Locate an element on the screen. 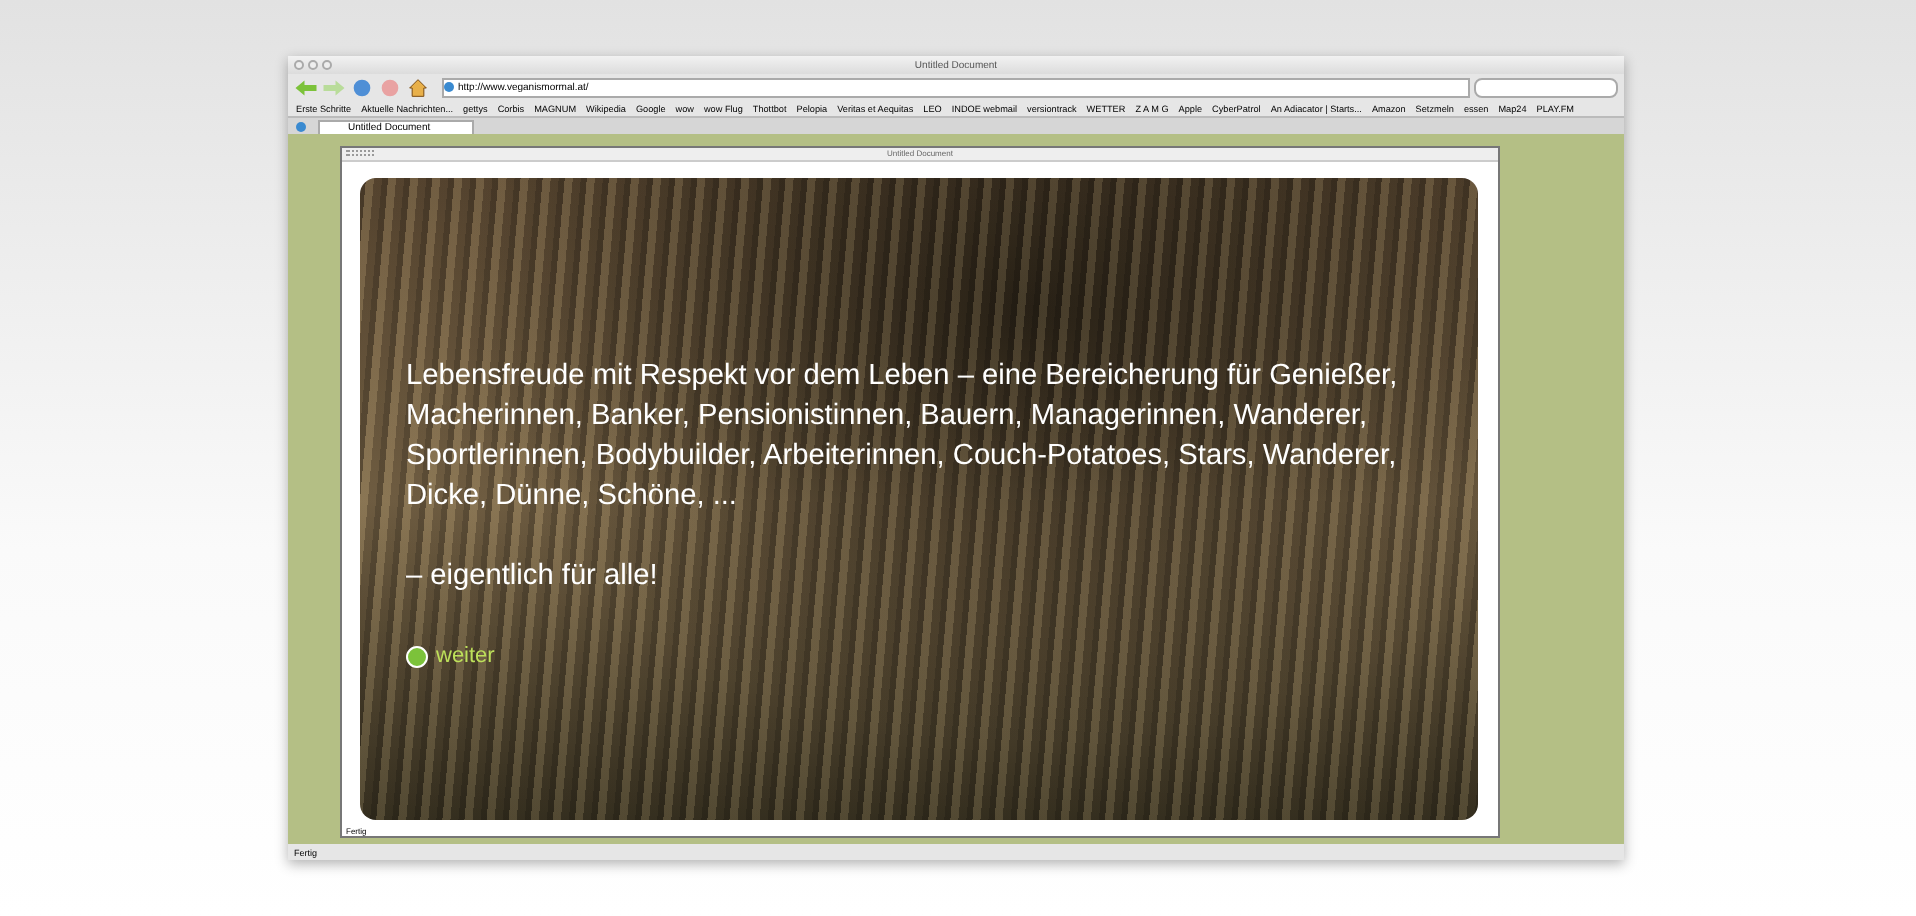 The image size is (1916, 916). back-arrow-icon is located at coordinates (306, 87).